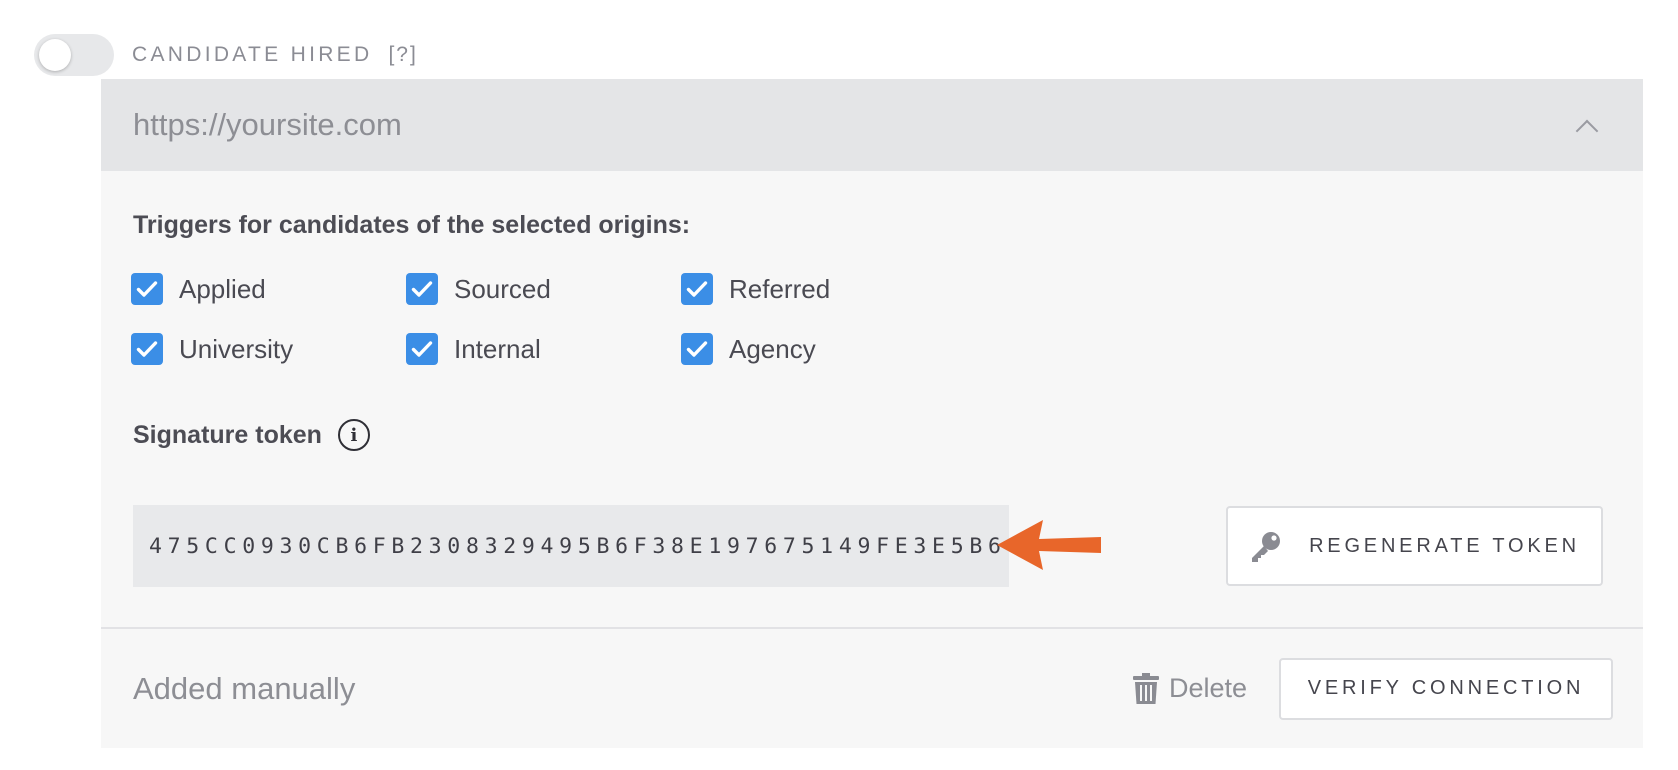  What do you see at coordinates (780, 288) in the screenshot?
I see `origin-label: Referred` at bounding box center [780, 288].